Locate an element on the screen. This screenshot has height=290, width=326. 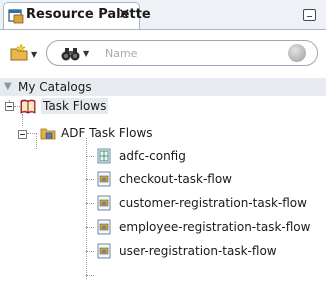
new-folder-icon is located at coordinates (19, 52).